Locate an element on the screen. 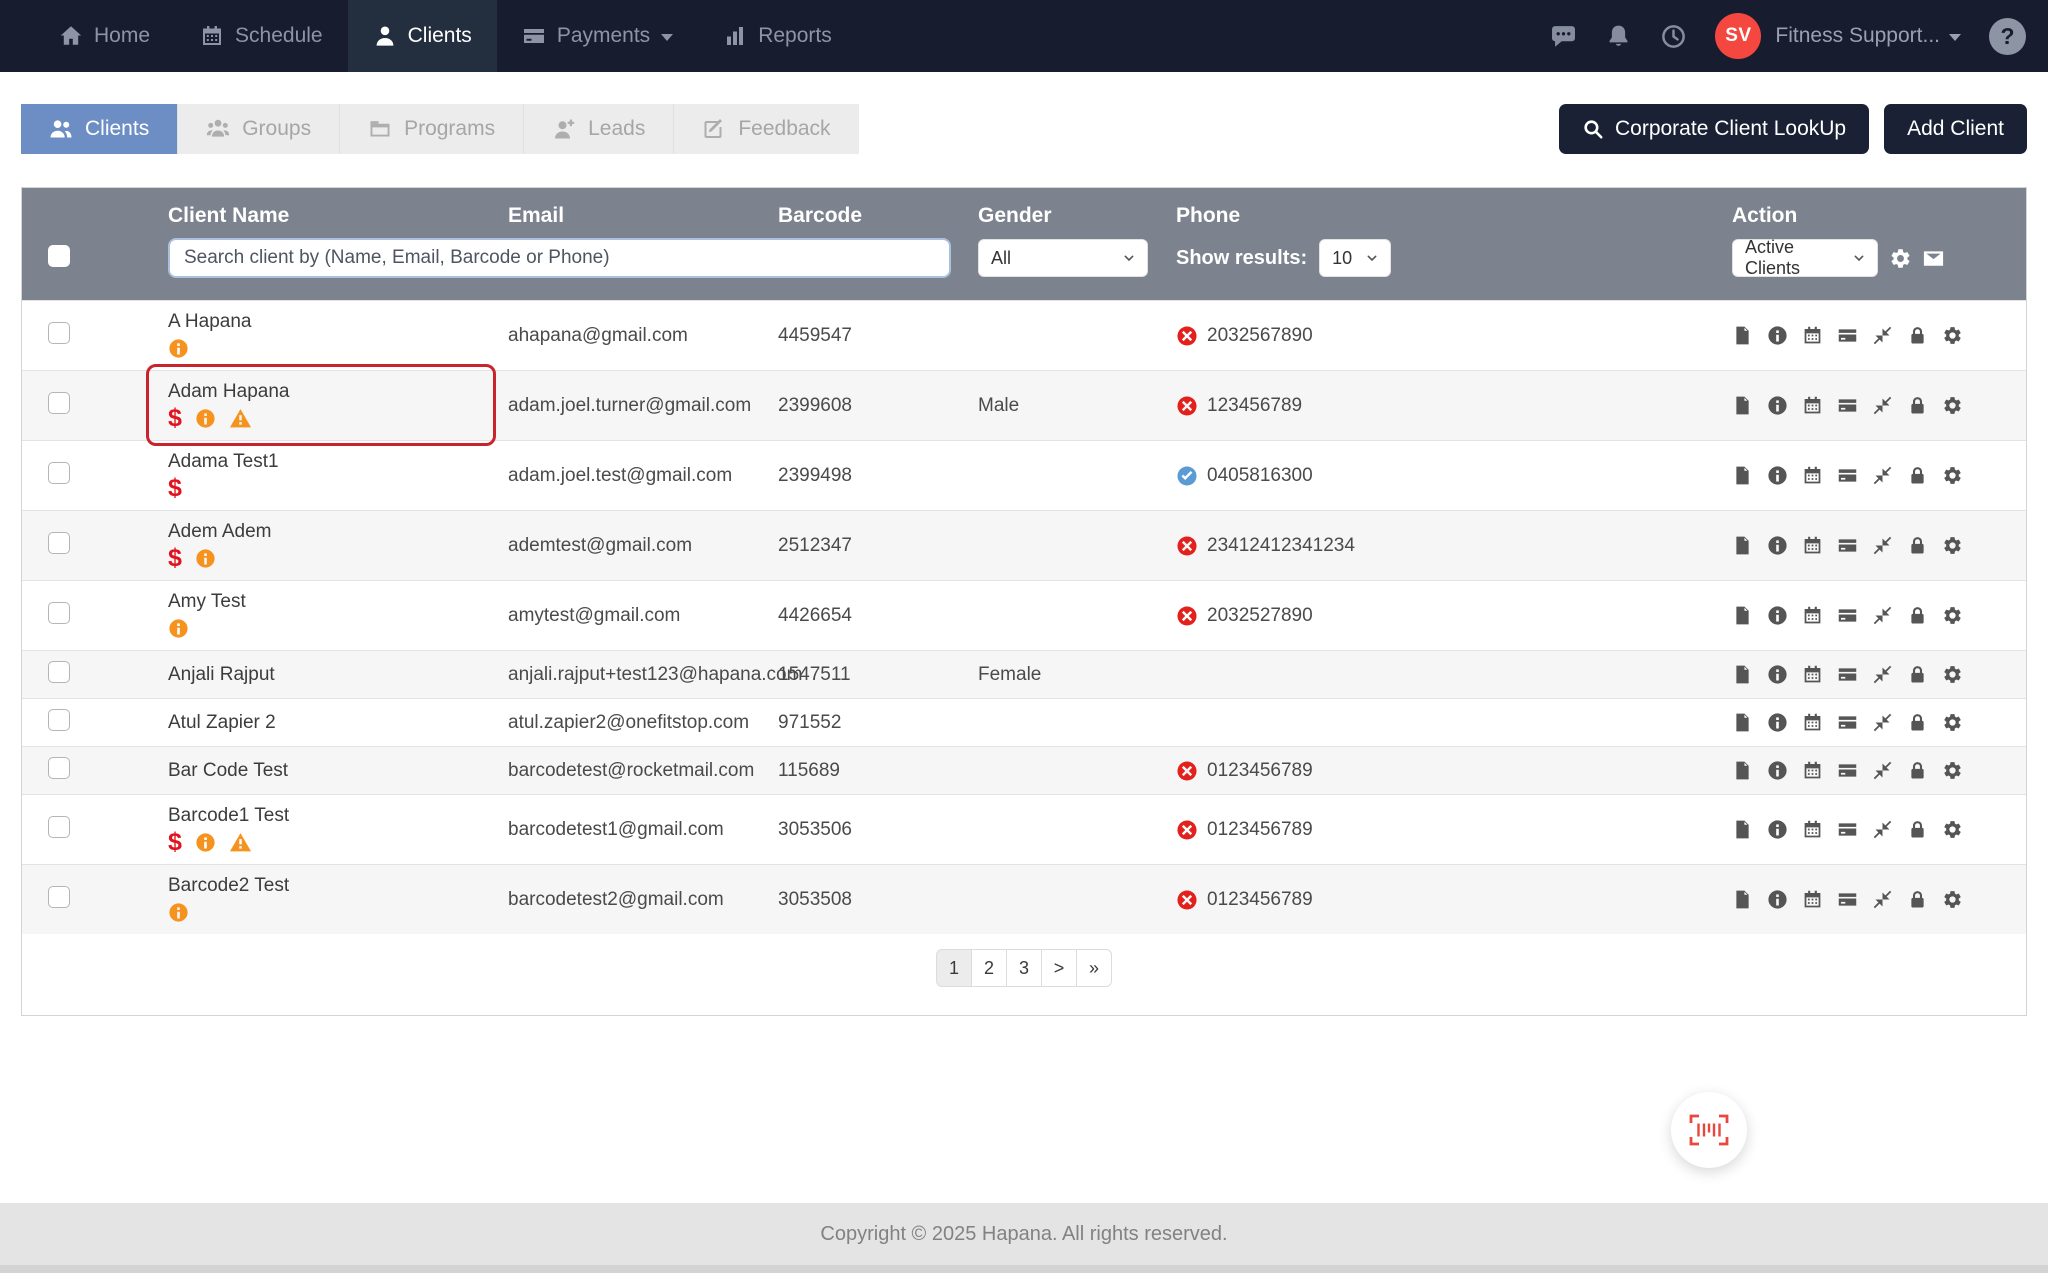 Image resolution: width=2048 pixels, height=1273 pixels. client-search-input is located at coordinates (559, 258).